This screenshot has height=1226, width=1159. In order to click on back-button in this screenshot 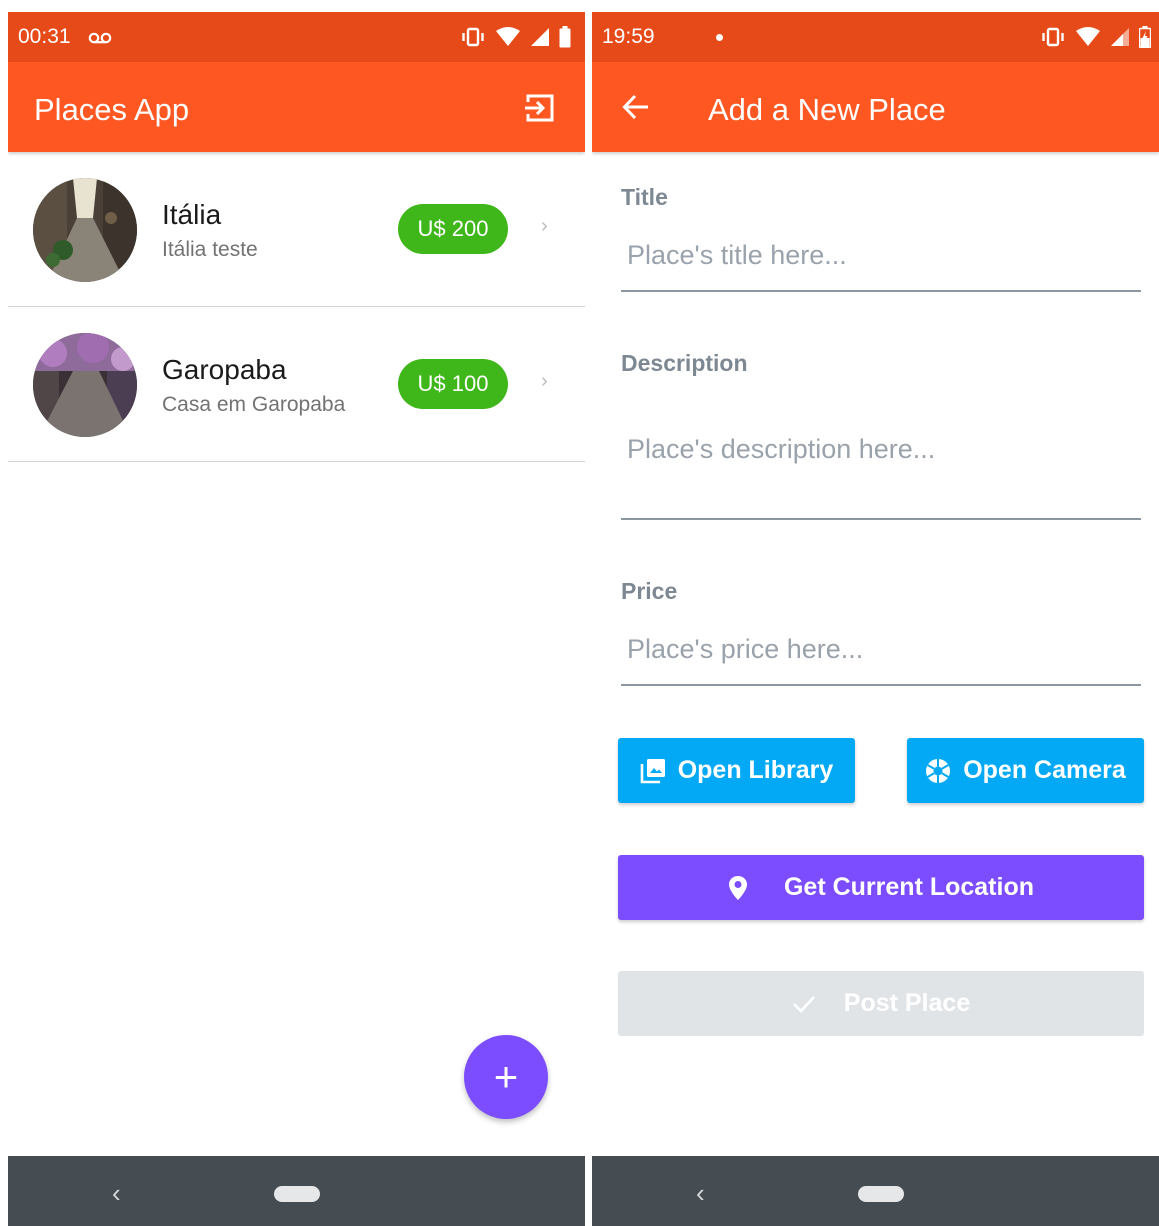, I will do `click(636, 107)`.